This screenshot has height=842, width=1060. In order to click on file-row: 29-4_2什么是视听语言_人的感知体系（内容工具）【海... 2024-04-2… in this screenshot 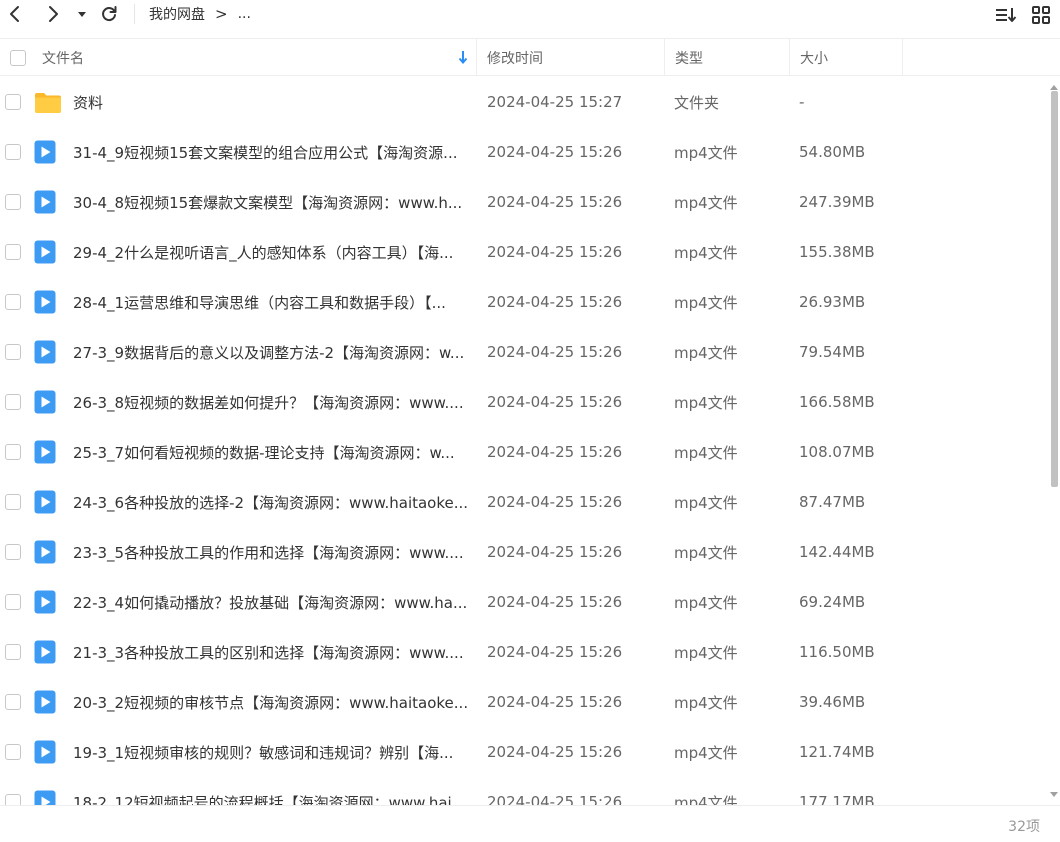, I will do `click(524, 252)`.